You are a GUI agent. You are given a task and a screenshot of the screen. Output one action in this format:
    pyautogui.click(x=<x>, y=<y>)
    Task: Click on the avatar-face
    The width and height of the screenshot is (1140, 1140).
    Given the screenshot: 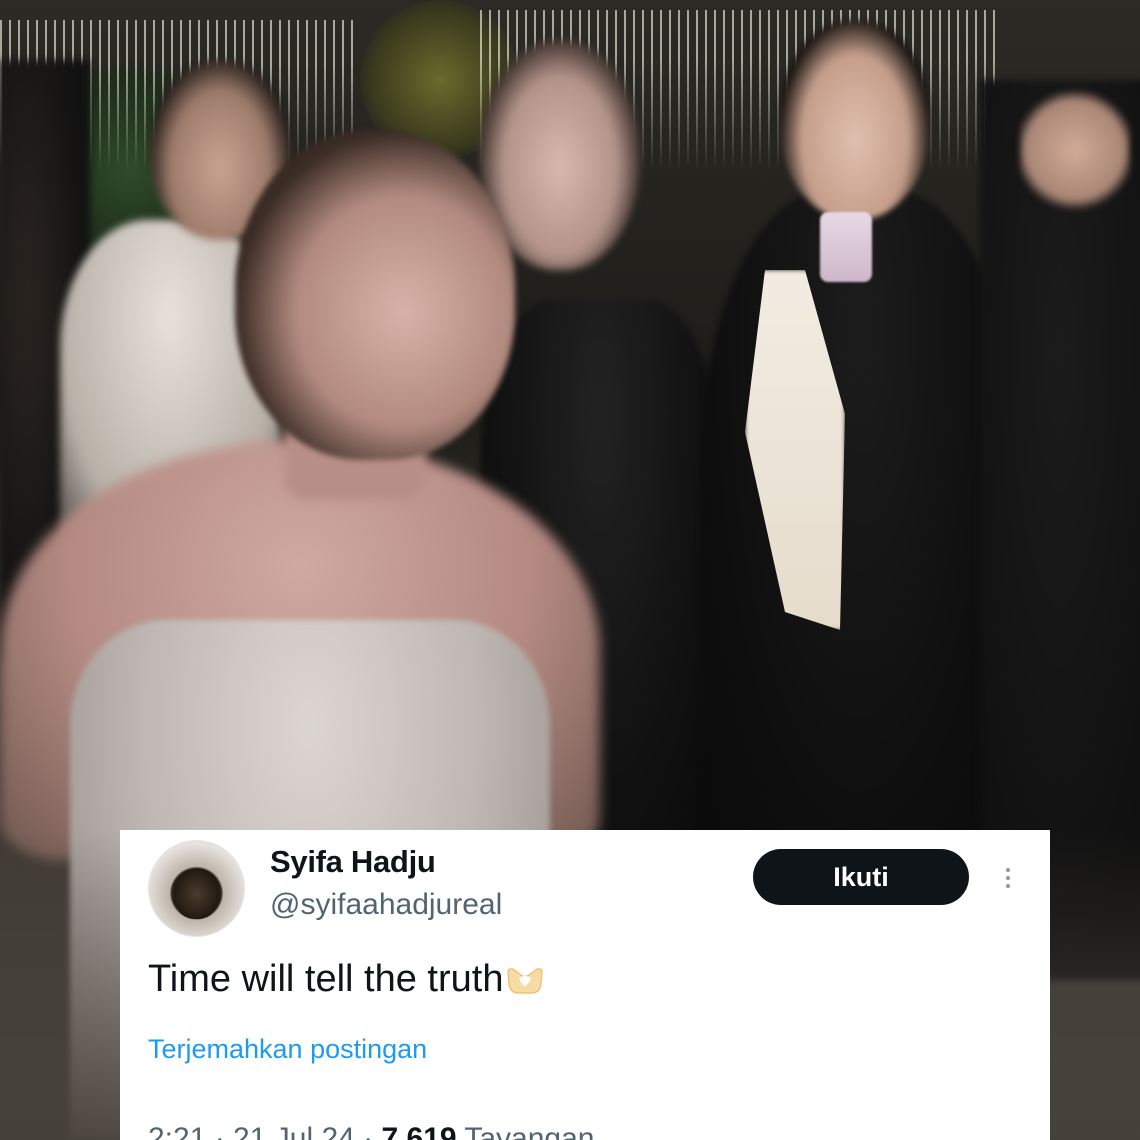 What is the action you would take?
    pyautogui.click(x=196, y=894)
    